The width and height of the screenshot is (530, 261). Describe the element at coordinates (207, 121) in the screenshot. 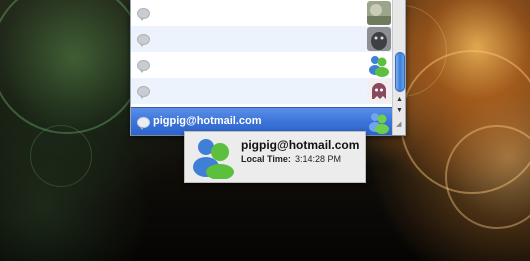

I see `contact-email: pigpig@hotmail.com` at that location.